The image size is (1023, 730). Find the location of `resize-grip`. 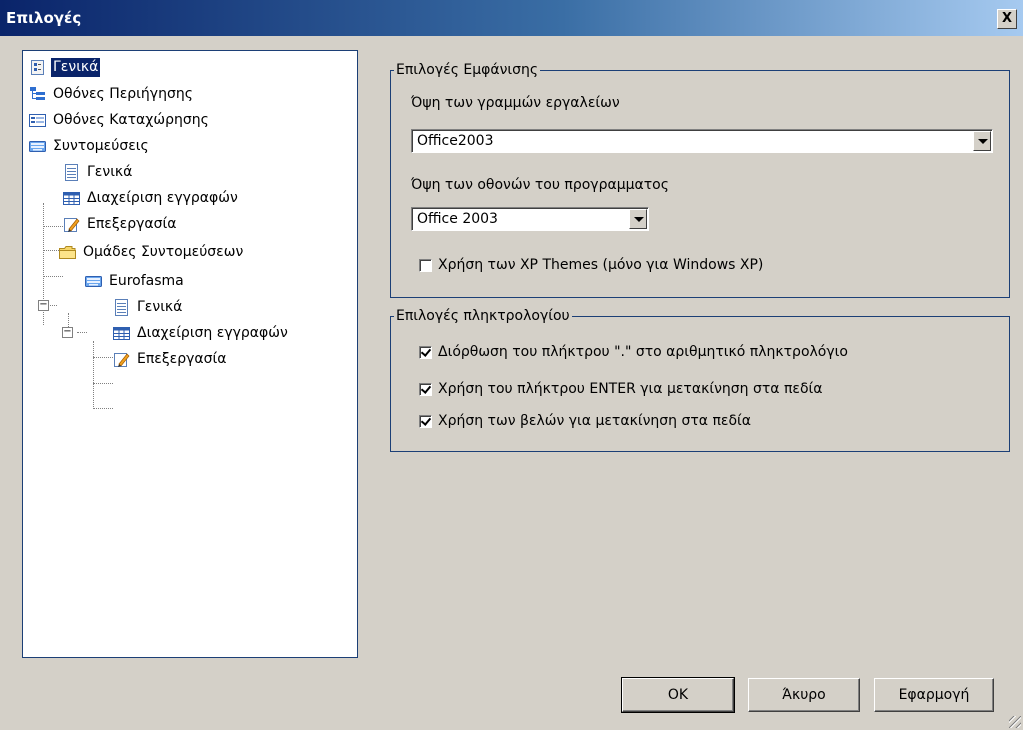

resize-grip is located at coordinates (1015, 722).